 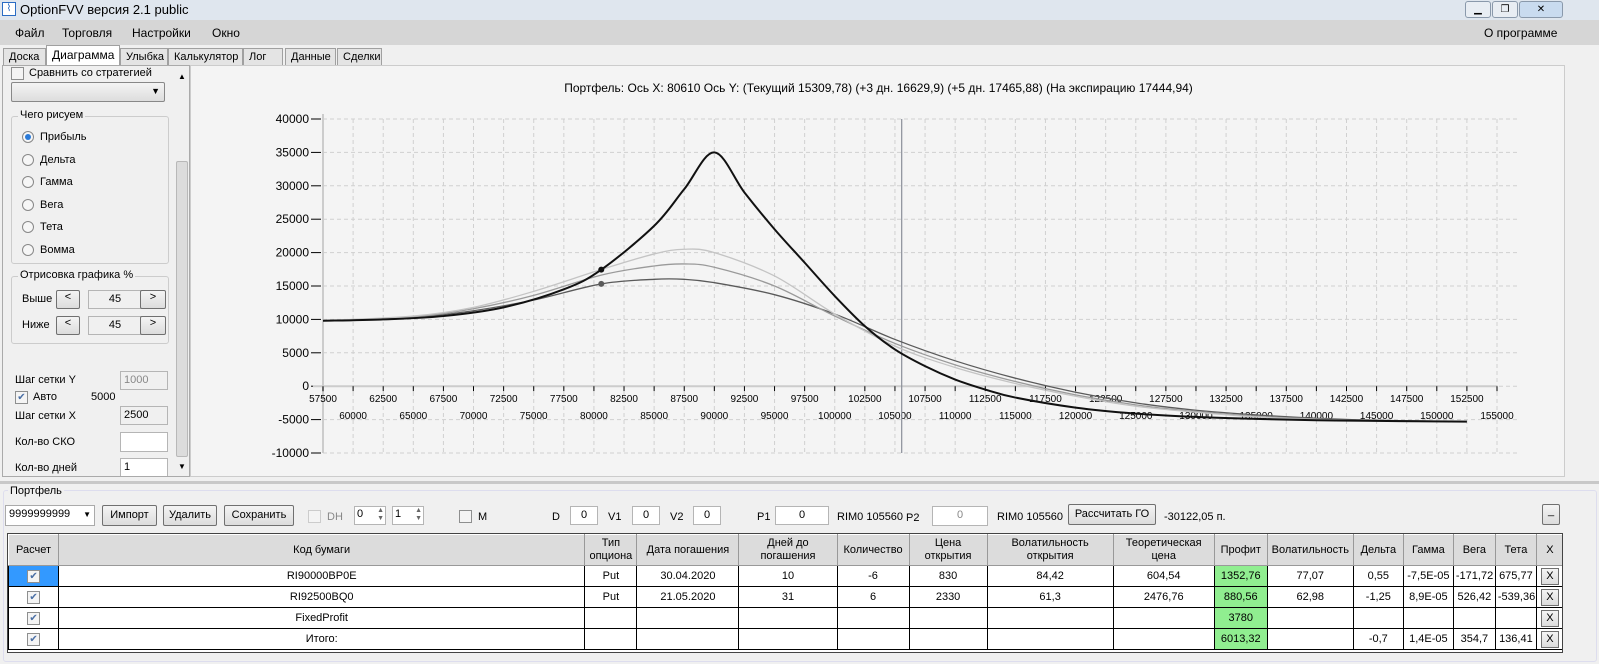 I want to click on table-cell: 61,3, so click(x=1050, y=597).